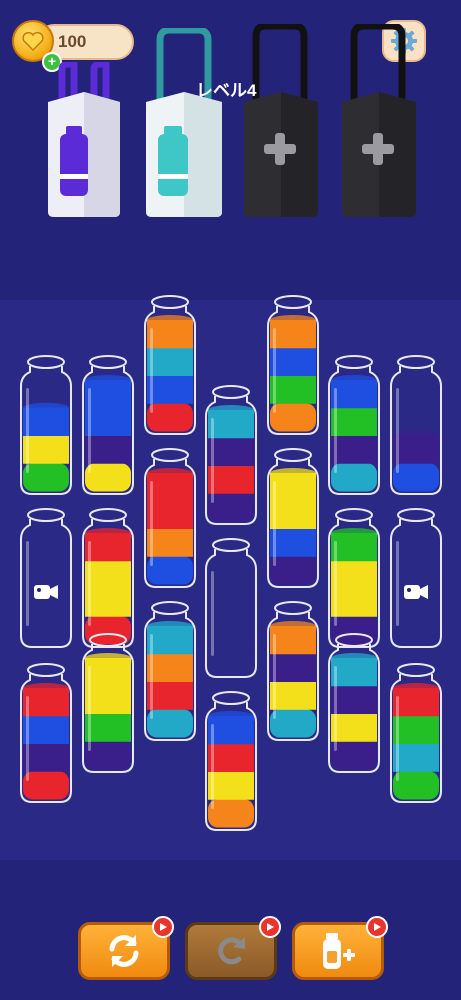 This screenshot has width=461, height=1000. I want to click on bottle-r1c5, so click(293, 364).